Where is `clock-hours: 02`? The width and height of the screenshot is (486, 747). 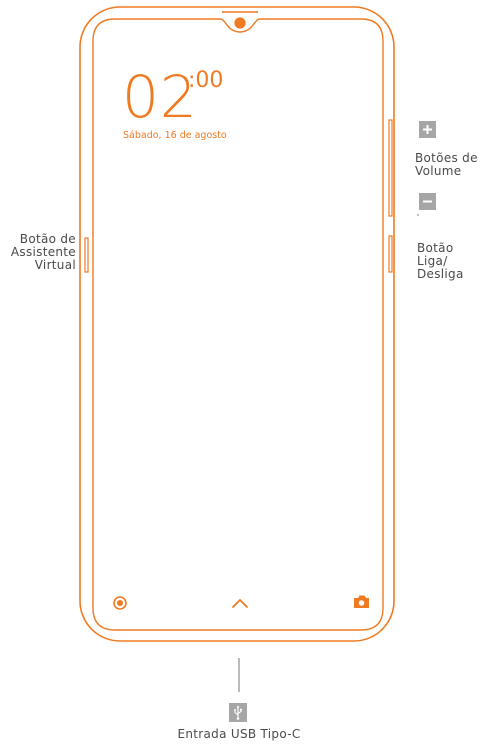 clock-hours: 02 is located at coordinates (160, 97).